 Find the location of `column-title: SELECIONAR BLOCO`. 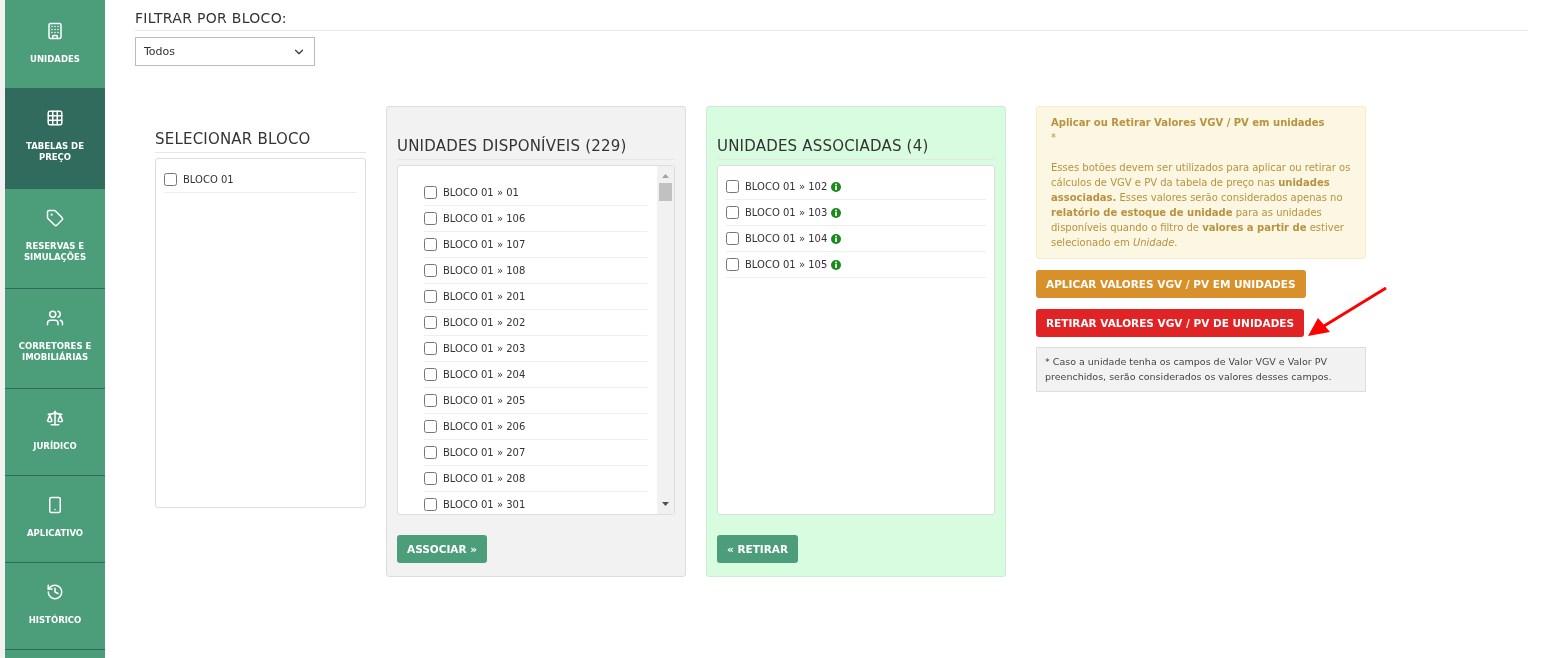

column-title: SELECIONAR BLOCO is located at coordinates (260, 141).